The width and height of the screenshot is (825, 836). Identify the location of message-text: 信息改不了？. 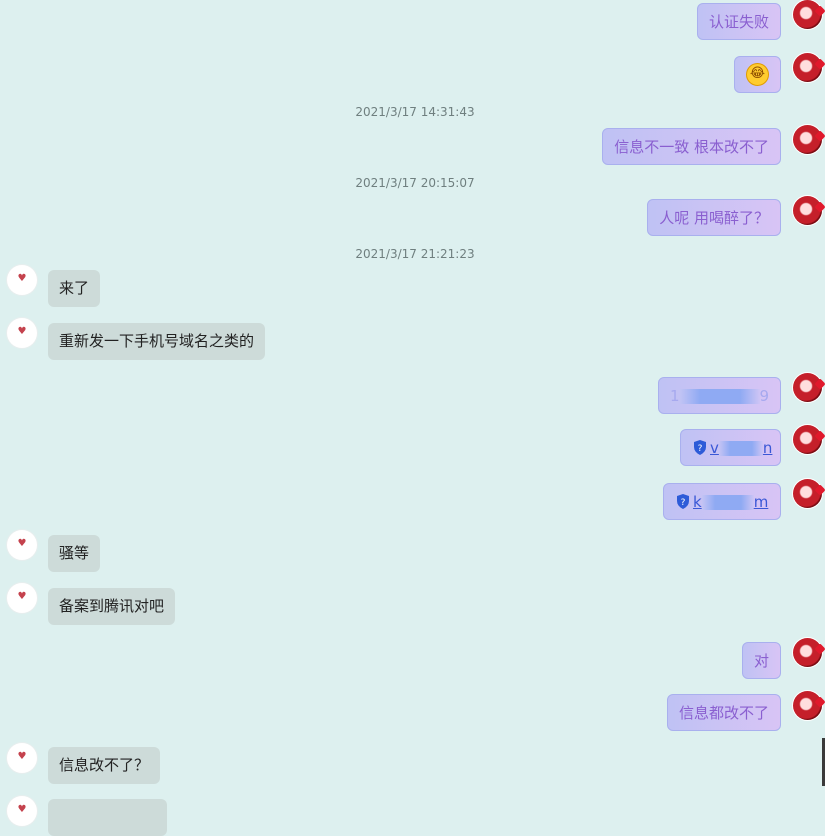
(104, 765).